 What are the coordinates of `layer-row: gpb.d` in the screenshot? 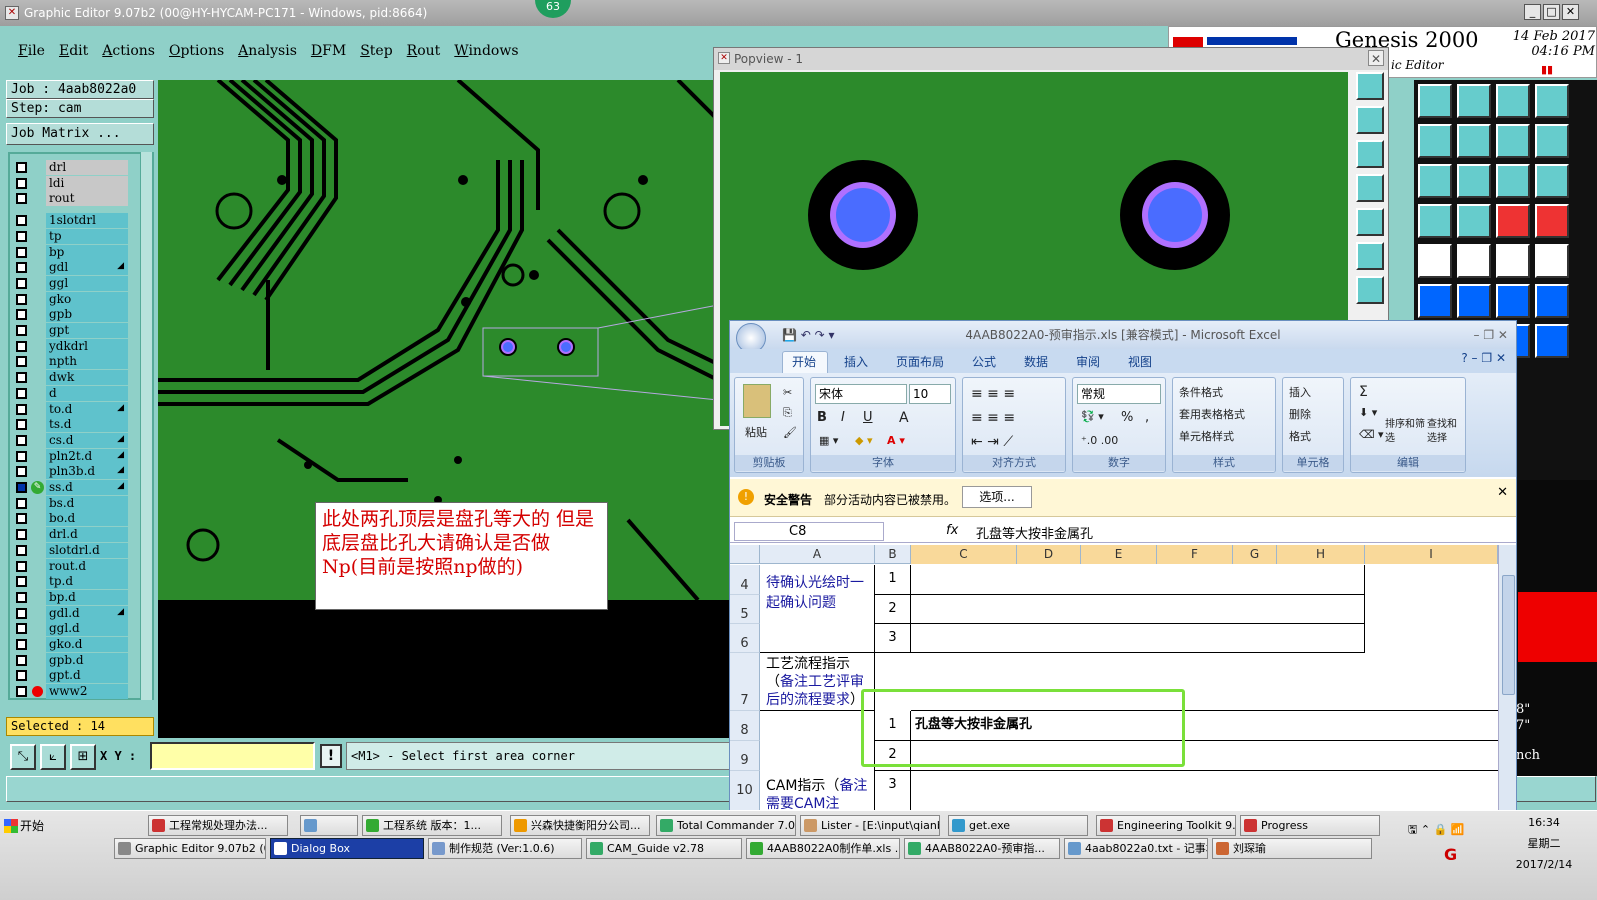 It's located at (71, 660).